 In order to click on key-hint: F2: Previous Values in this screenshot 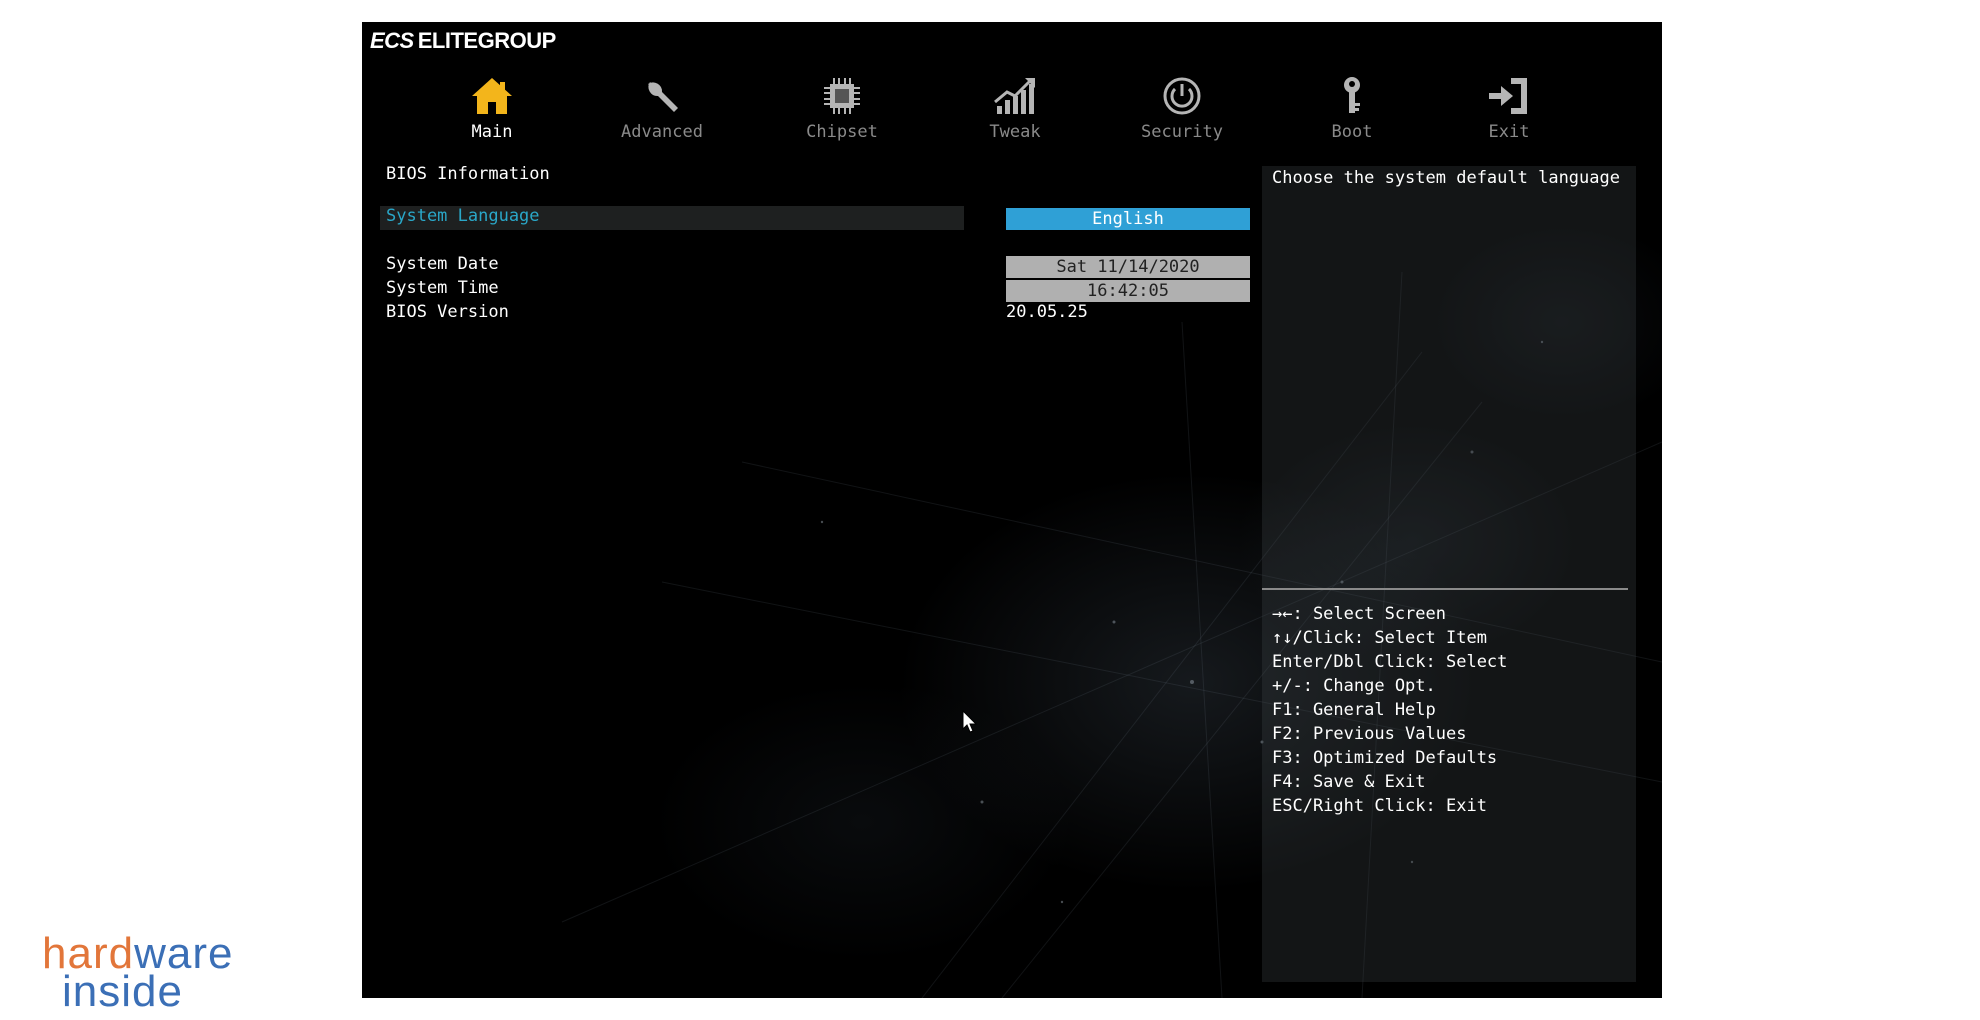, I will do `click(1369, 734)`.